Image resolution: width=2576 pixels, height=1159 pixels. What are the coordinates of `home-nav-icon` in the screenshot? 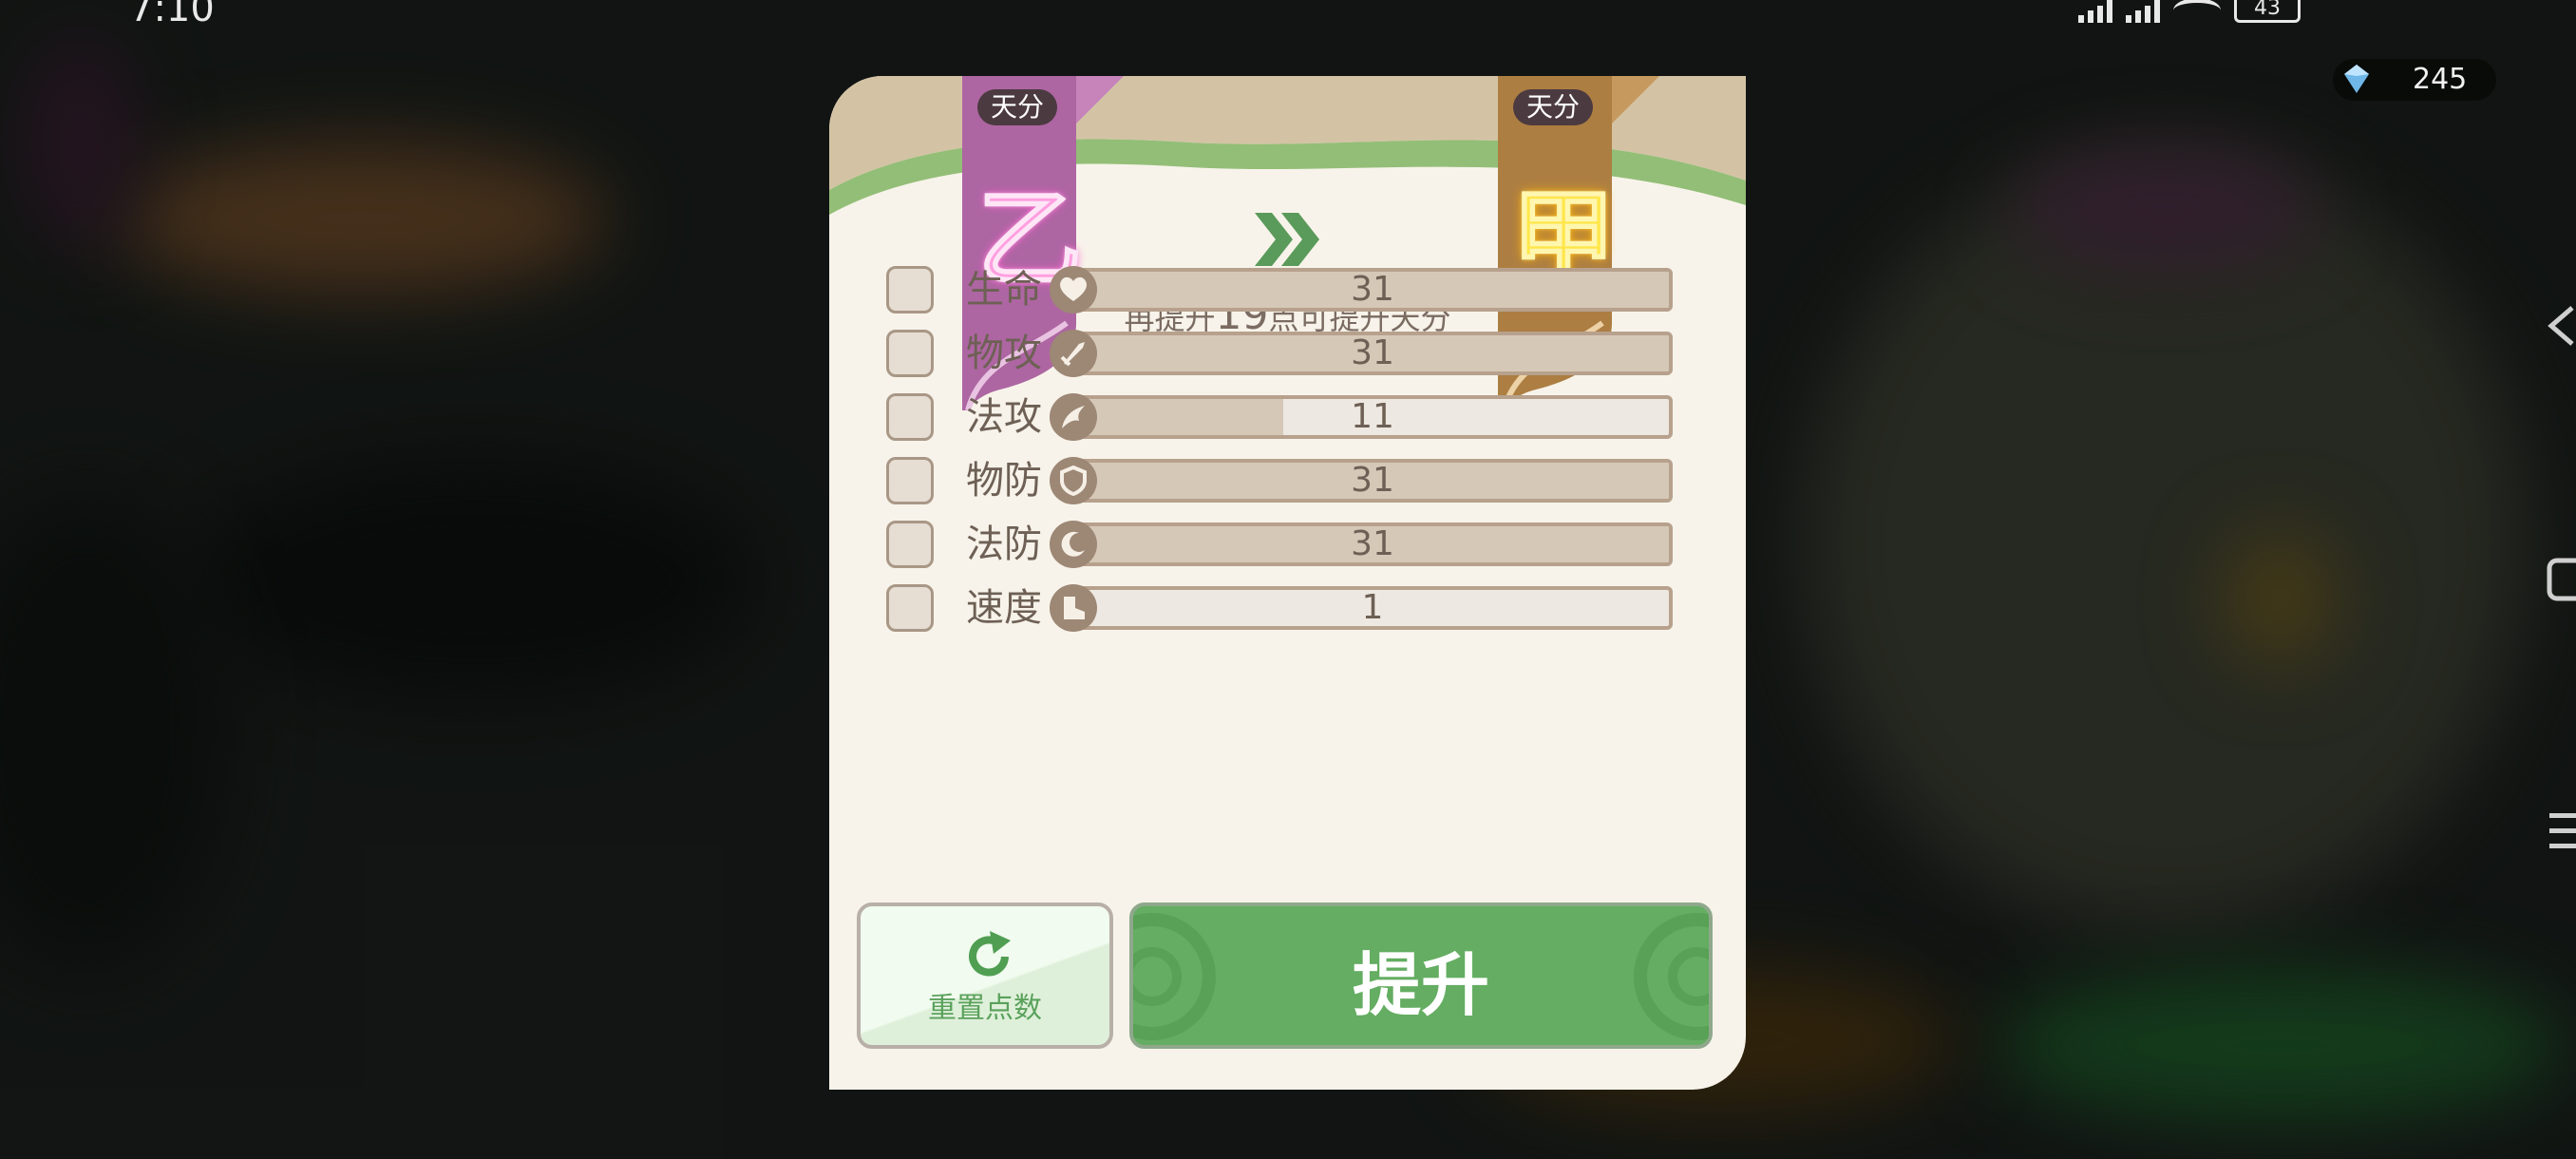 It's located at (2560, 579).